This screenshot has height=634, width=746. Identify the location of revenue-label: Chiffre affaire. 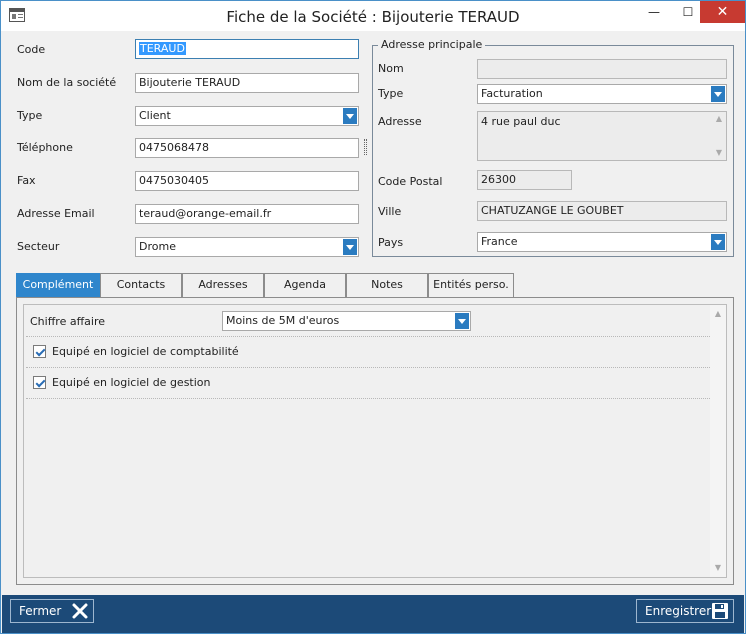
(67, 321).